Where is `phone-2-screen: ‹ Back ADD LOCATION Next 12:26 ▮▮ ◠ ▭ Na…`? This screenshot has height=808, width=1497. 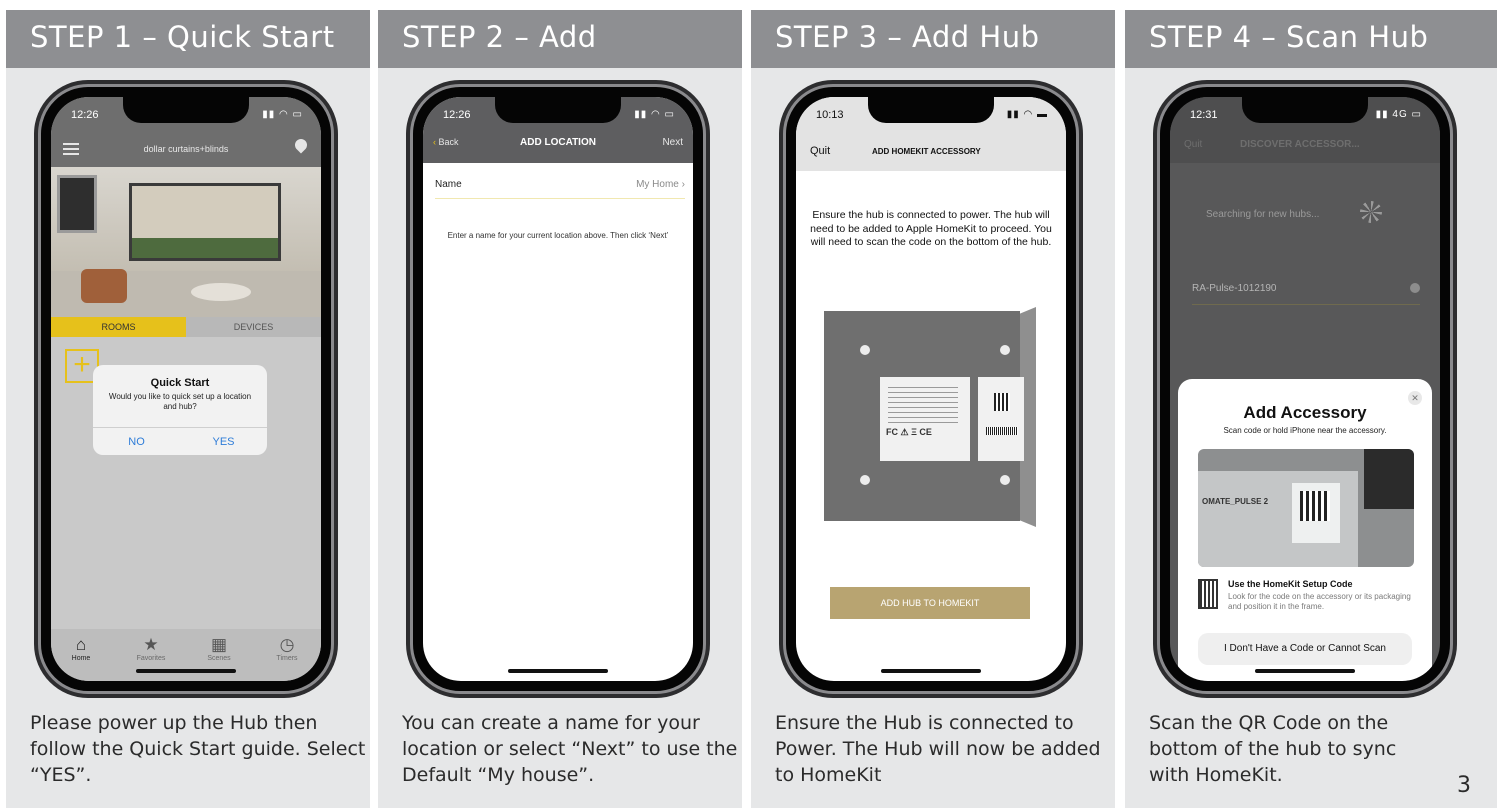
phone-2-screen: ‹ Back ADD LOCATION Next 12:26 ▮▮ ◠ ▭ Na… is located at coordinates (558, 389).